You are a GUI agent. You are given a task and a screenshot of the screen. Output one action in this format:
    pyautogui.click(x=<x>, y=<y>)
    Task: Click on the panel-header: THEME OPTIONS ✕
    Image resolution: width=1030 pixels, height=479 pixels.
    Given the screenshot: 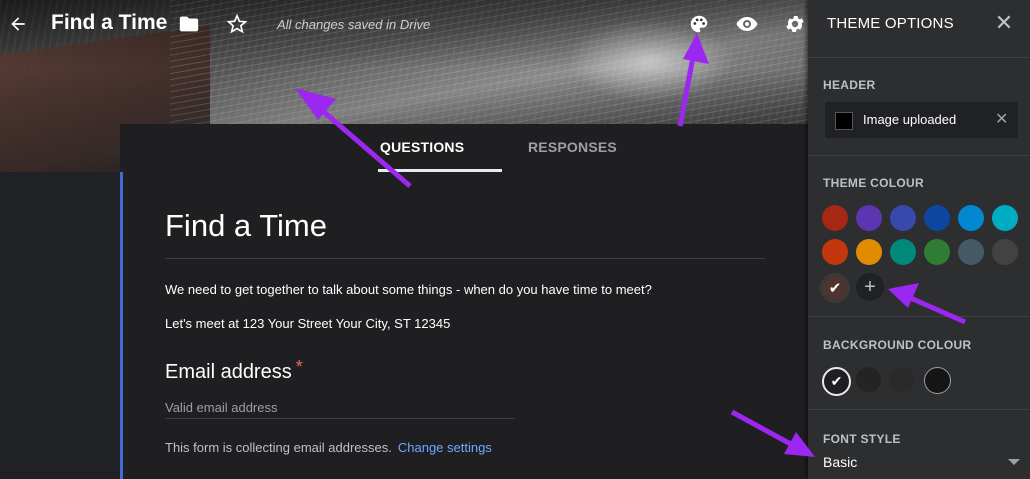 What is the action you would take?
    pyautogui.click(x=919, y=24)
    